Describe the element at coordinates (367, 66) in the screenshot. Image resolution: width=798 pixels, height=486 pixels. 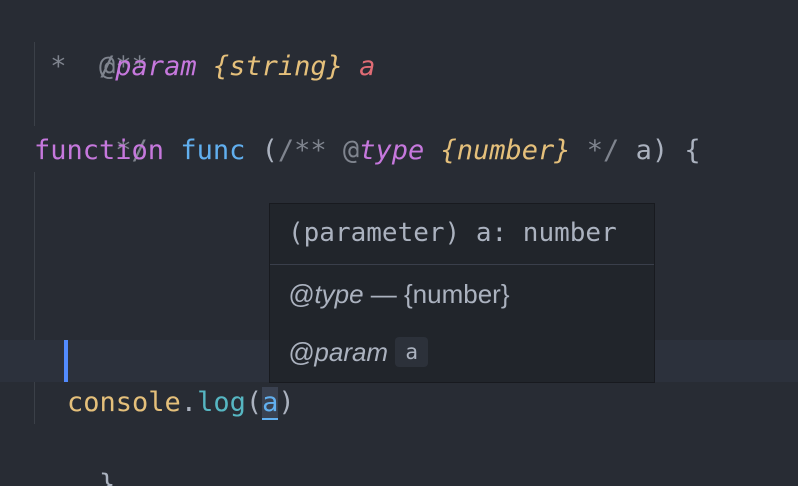
I see `jsdoc-param-name: a` at that location.